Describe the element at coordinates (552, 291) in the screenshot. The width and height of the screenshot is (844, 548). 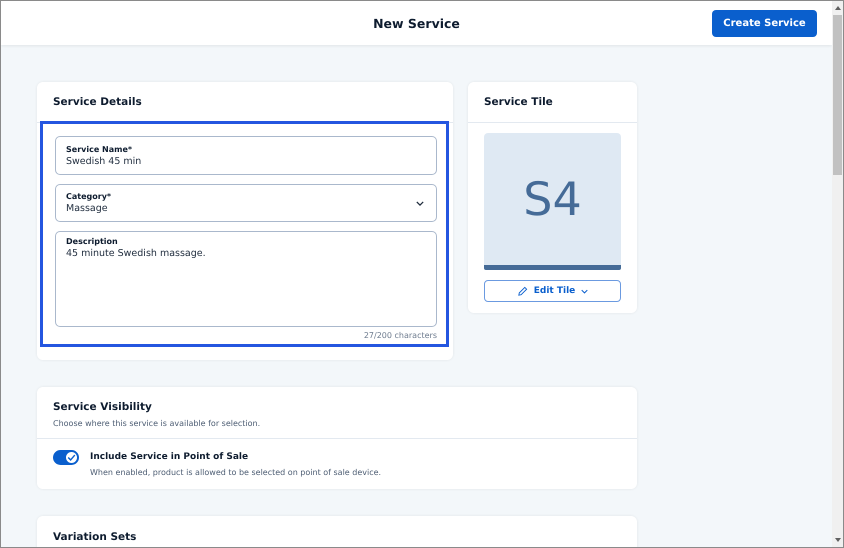
I see `edit-tile-button: Edit Tile` at that location.